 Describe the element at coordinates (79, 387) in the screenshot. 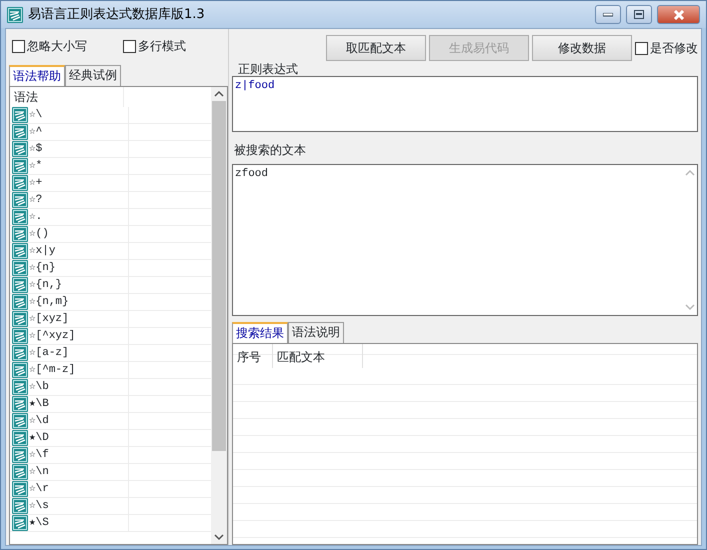

I see `list-item: ☆\b` at that location.